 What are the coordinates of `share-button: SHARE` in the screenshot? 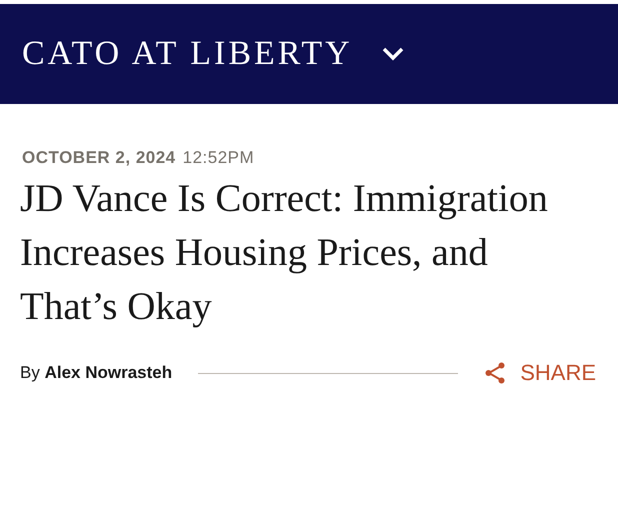 It's located at (540, 373).